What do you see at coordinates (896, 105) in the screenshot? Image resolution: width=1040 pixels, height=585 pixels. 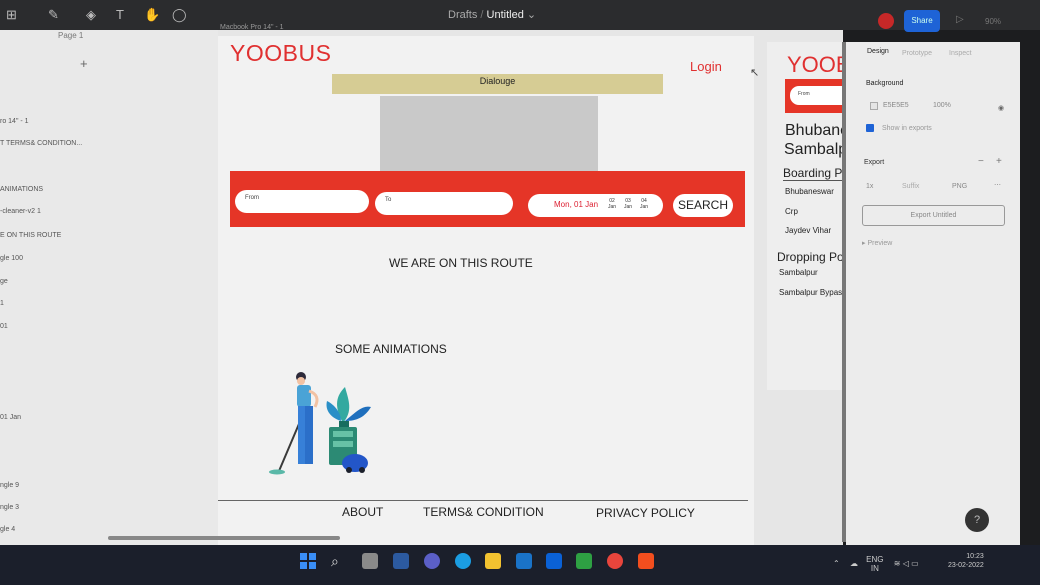 I see `bg-hex-input: E5E5E5` at bounding box center [896, 105].